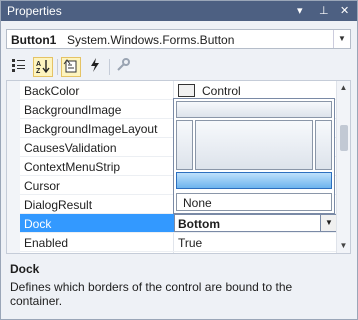 The height and width of the screenshot is (320, 358). I want to click on close-icon: ✕, so click(344, 10).